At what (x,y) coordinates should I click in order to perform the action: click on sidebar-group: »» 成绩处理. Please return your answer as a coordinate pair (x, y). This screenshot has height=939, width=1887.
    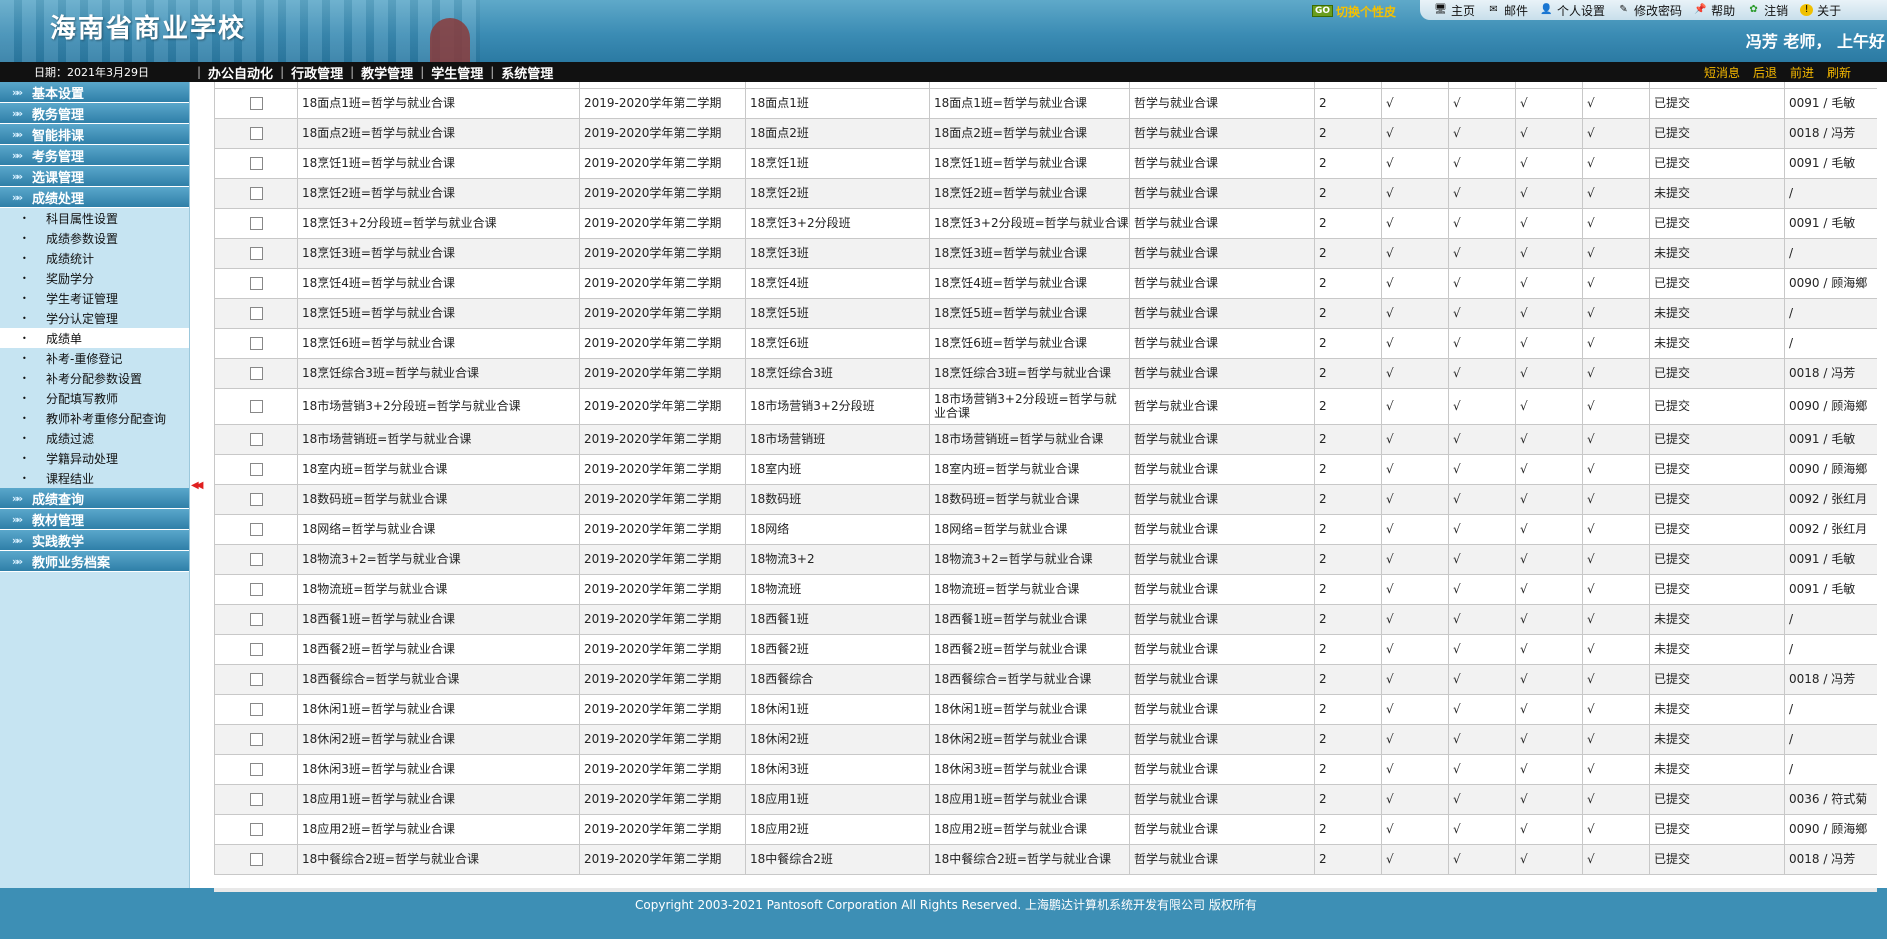
    Looking at the image, I should click on (94, 197).